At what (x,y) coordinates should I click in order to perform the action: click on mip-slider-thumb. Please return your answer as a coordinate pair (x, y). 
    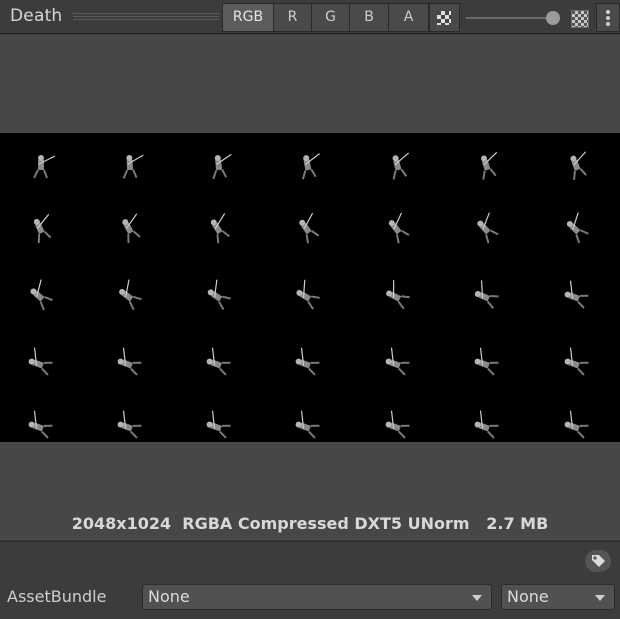
    Looking at the image, I should click on (553, 18).